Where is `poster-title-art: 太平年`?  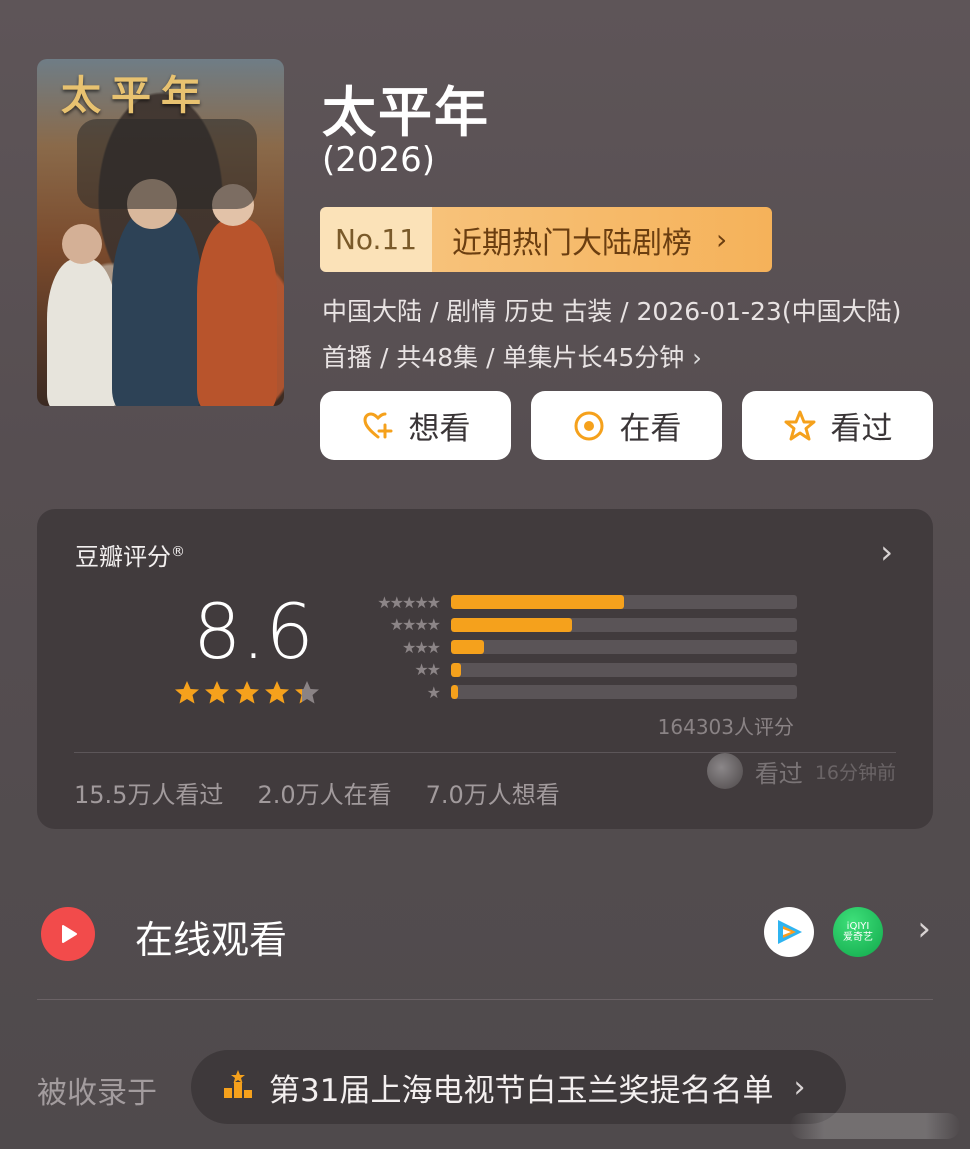
poster-title-art: 太平年 is located at coordinates (136, 95).